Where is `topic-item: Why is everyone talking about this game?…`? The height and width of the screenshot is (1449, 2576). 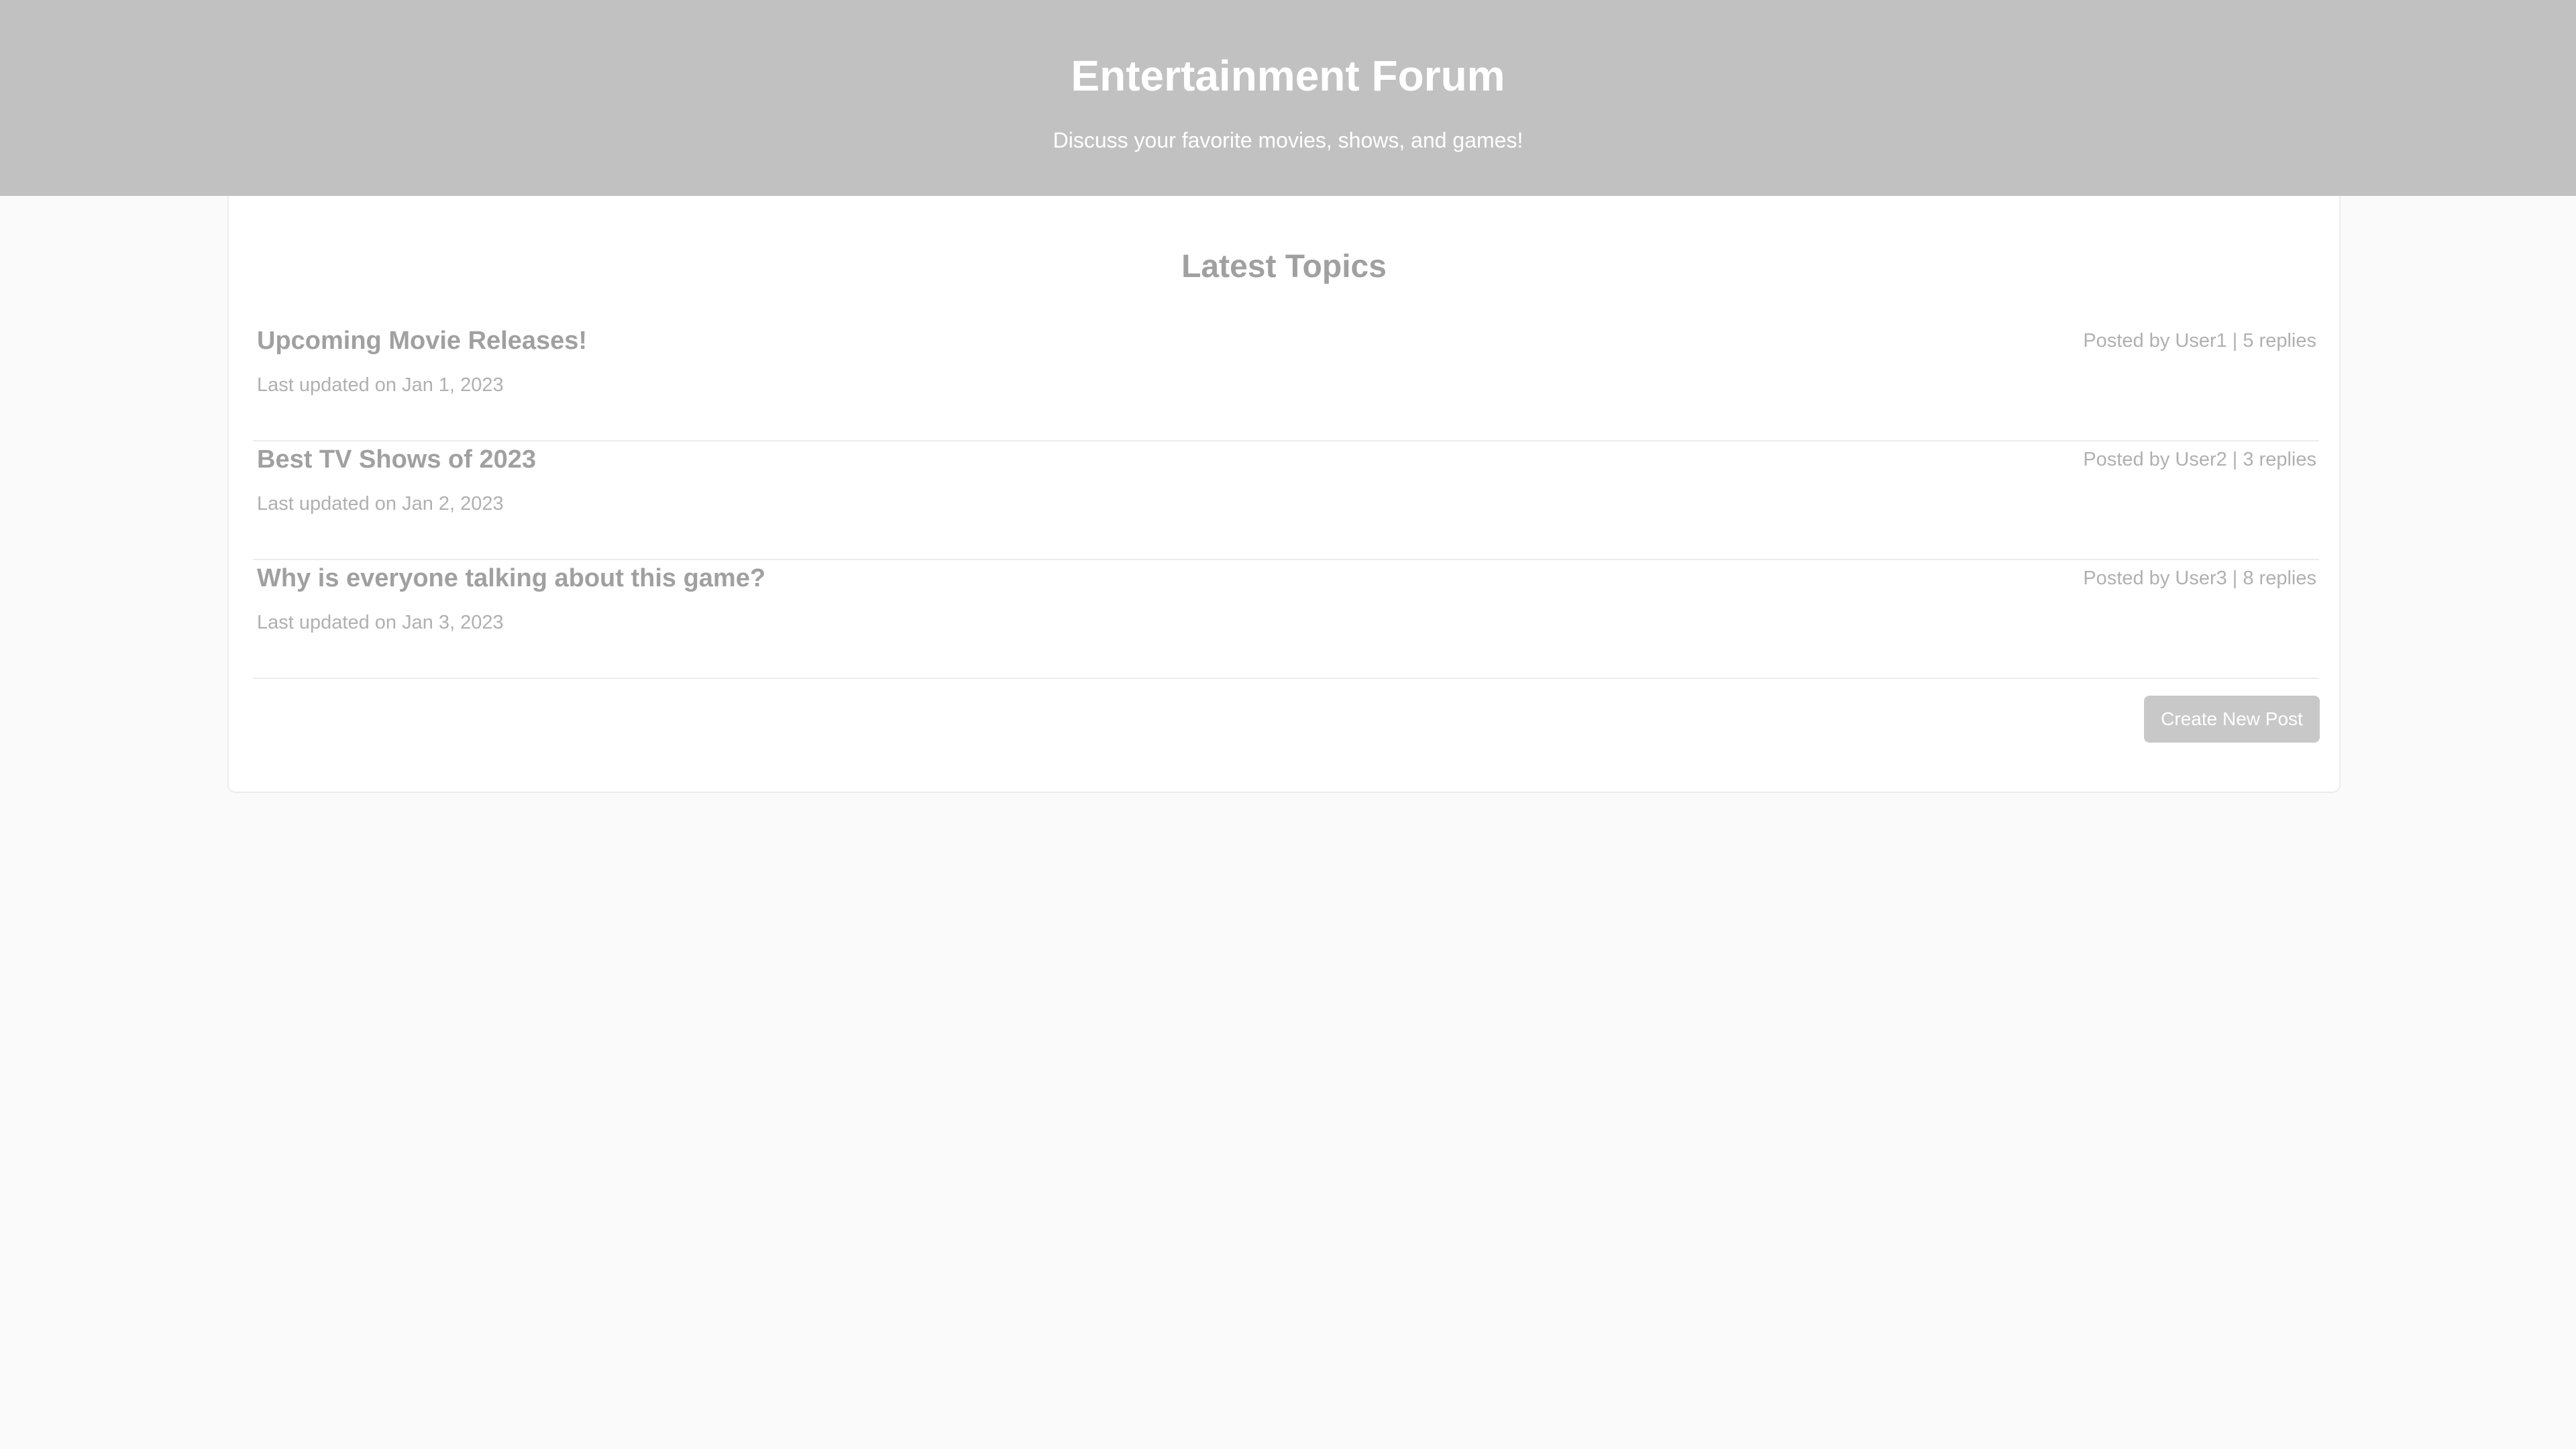
topic-item: Why is everyone talking about this game?… is located at coordinates (1286, 620).